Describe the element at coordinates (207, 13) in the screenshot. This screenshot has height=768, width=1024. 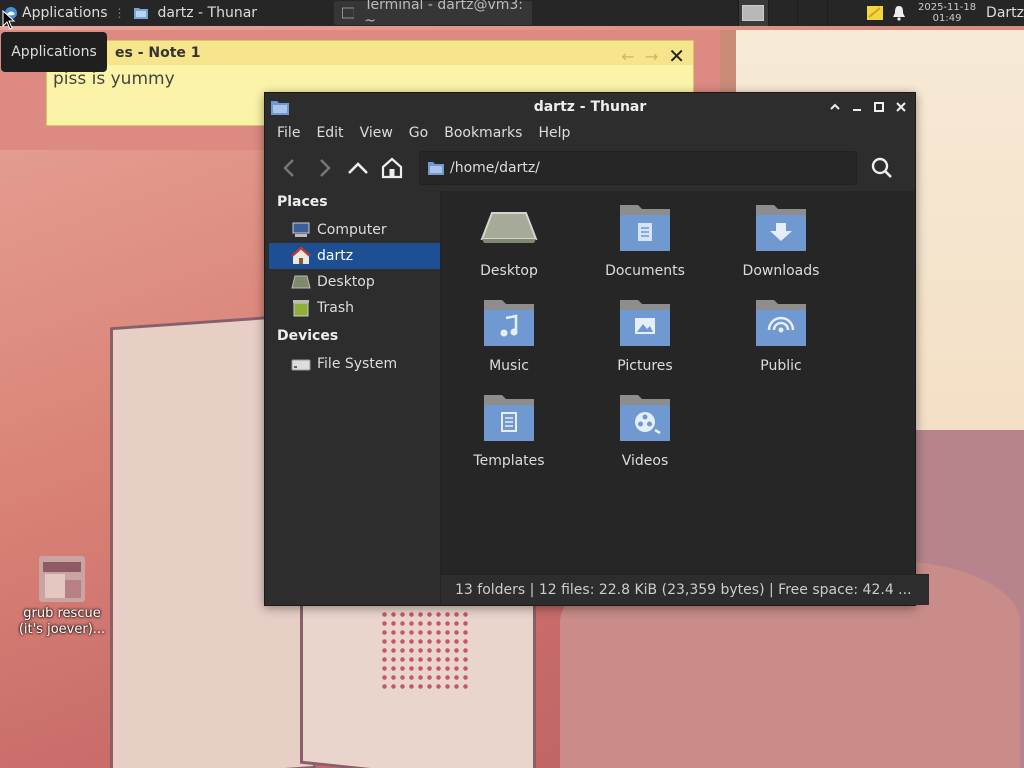
I see `taskbar-task-label: dartz - Thunar` at that location.